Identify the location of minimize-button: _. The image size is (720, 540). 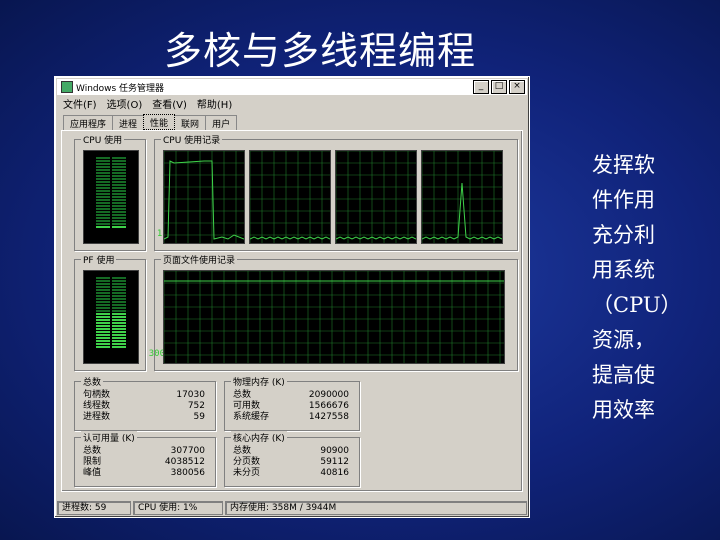
(481, 87).